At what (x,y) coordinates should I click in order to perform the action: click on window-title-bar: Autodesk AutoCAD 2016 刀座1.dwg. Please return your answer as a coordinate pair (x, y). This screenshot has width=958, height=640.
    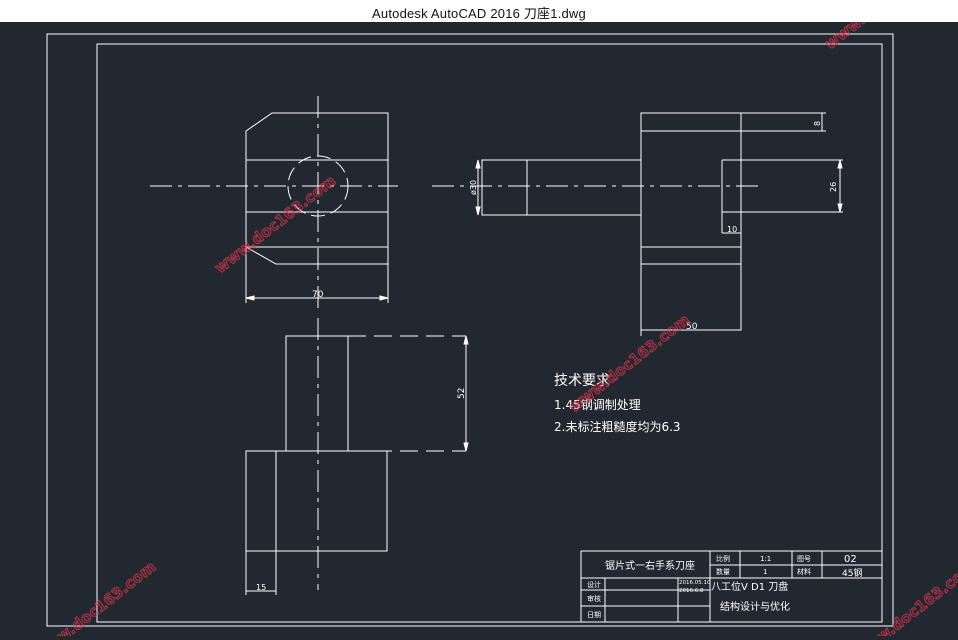
    Looking at the image, I should click on (479, 11).